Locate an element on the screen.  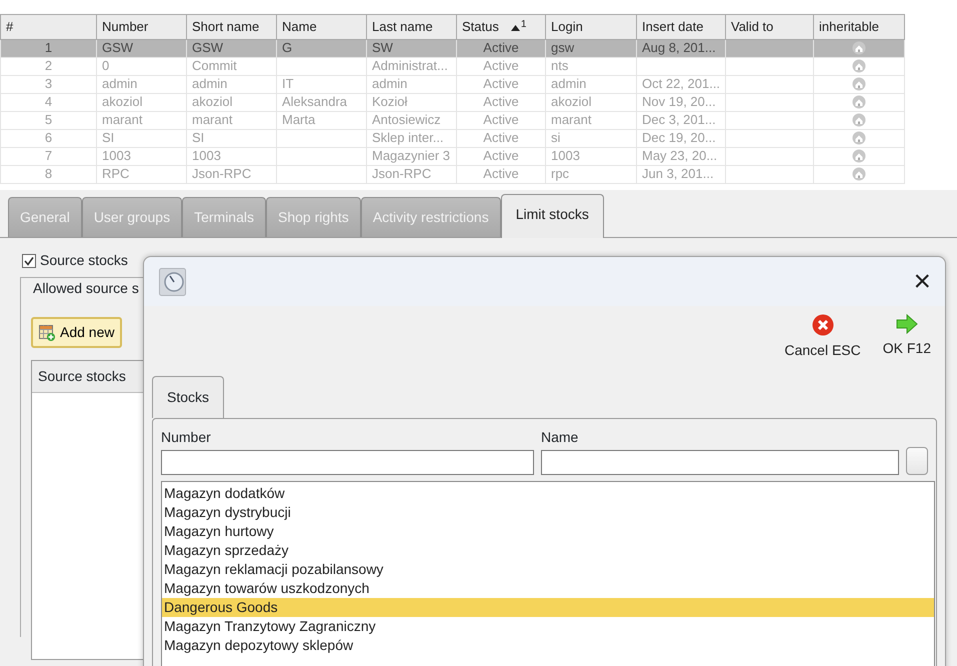
table-cell: 4 is located at coordinates (48, 101).